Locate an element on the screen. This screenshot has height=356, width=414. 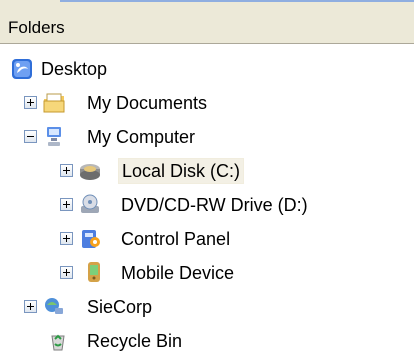
control-panel-icon is located at coordinates (91, 239).